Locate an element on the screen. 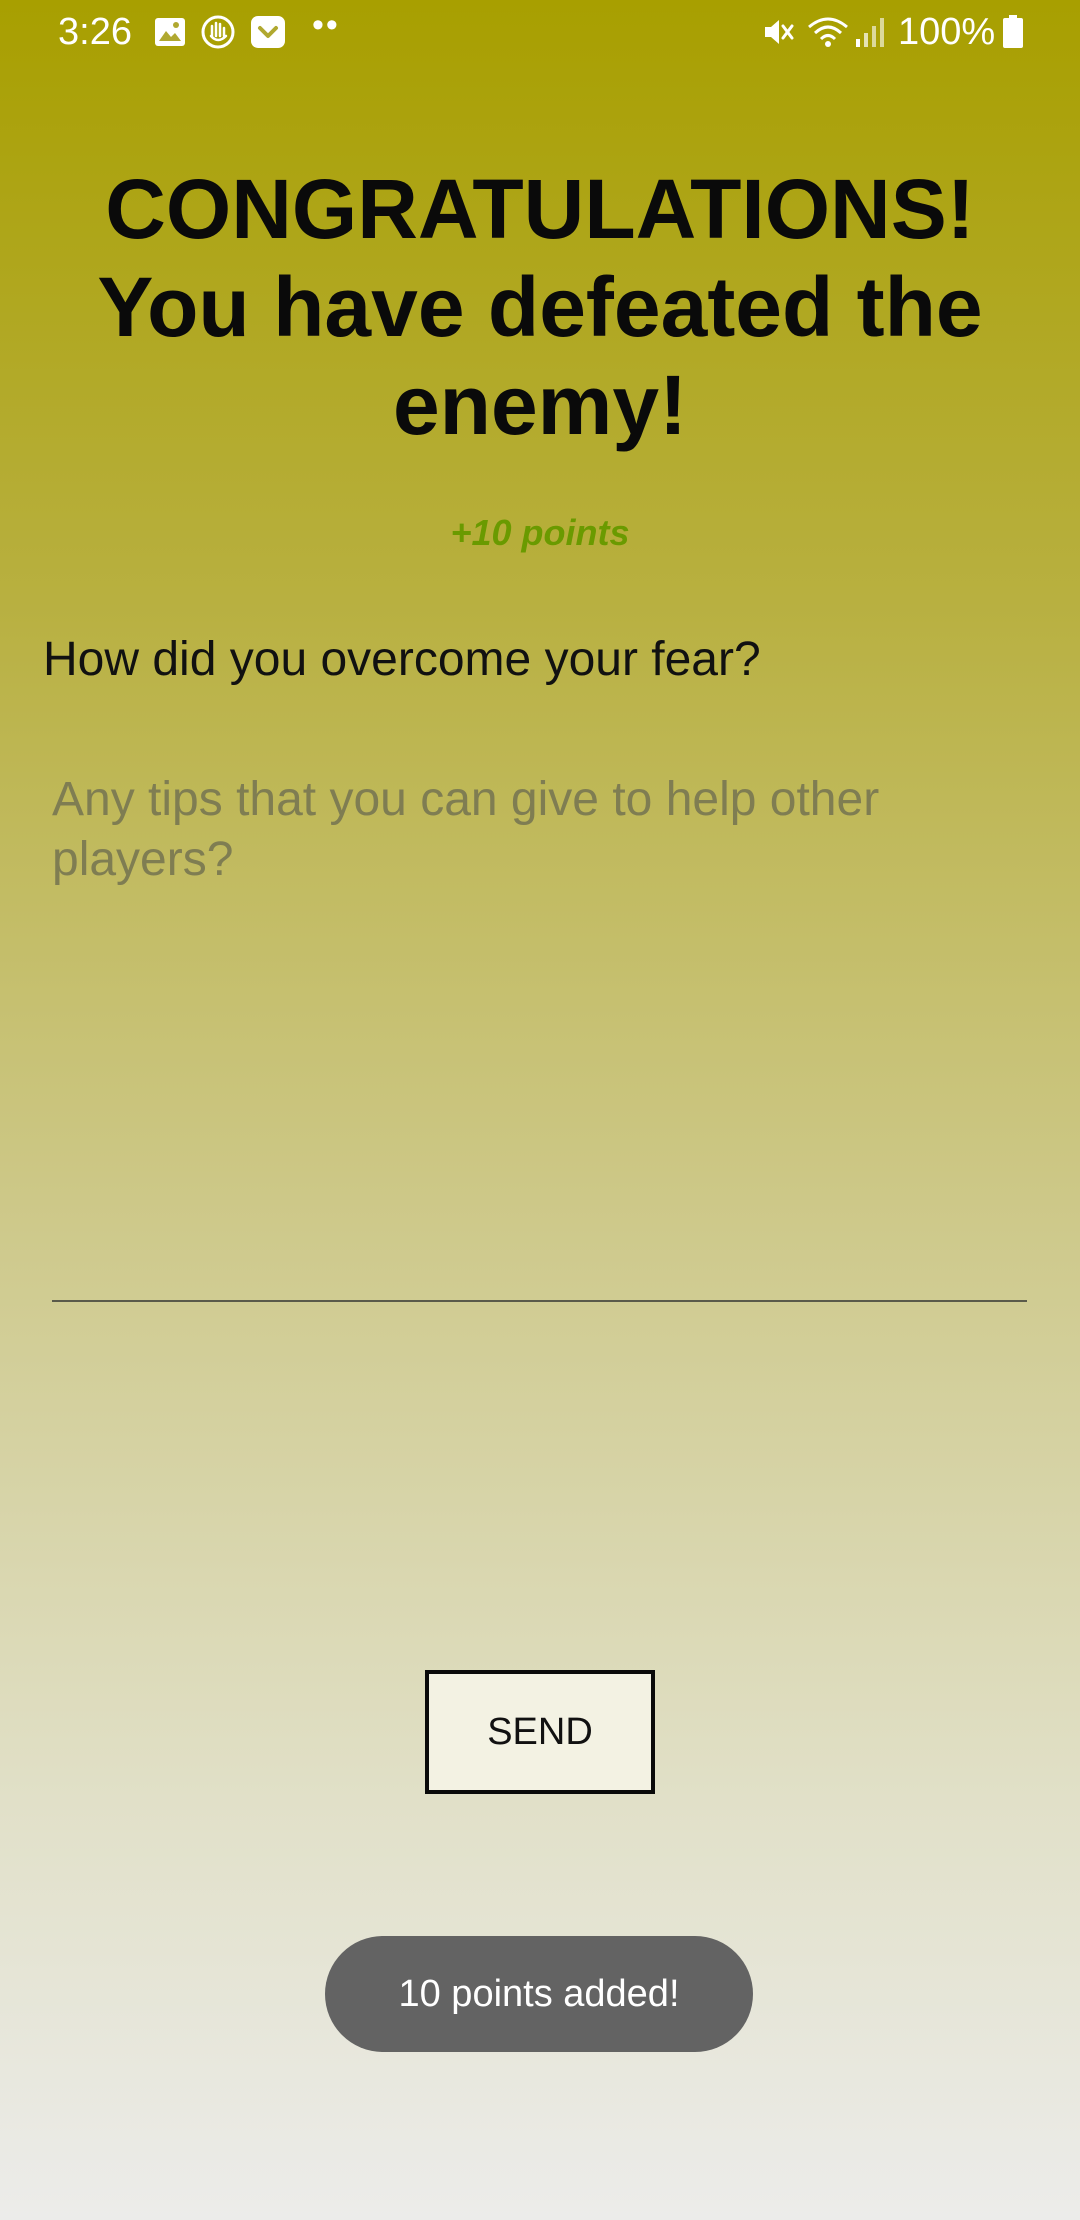 This screenshot has width=1080, height=2220. toast-notification: 10 points added! is located at coordinates (539, 1994).